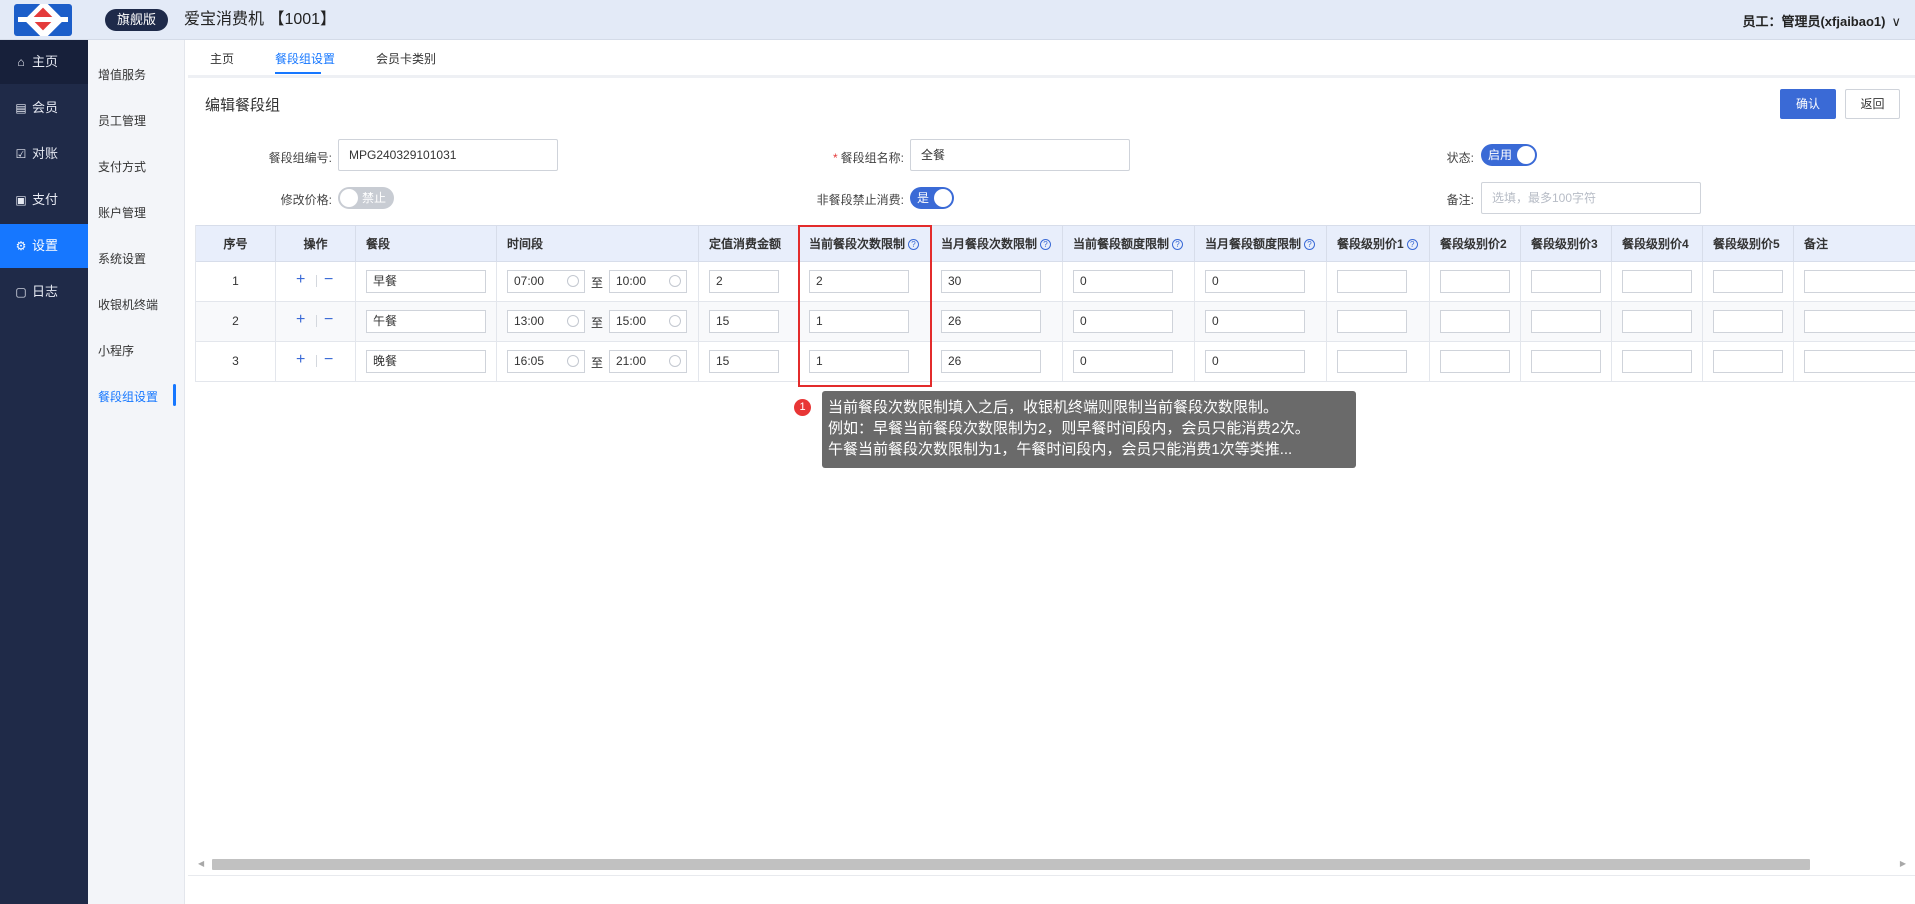 Image resolution: width=1915 pixels, height=904 pixels. I want to click on tab-home: 主页, so click(222, 58).